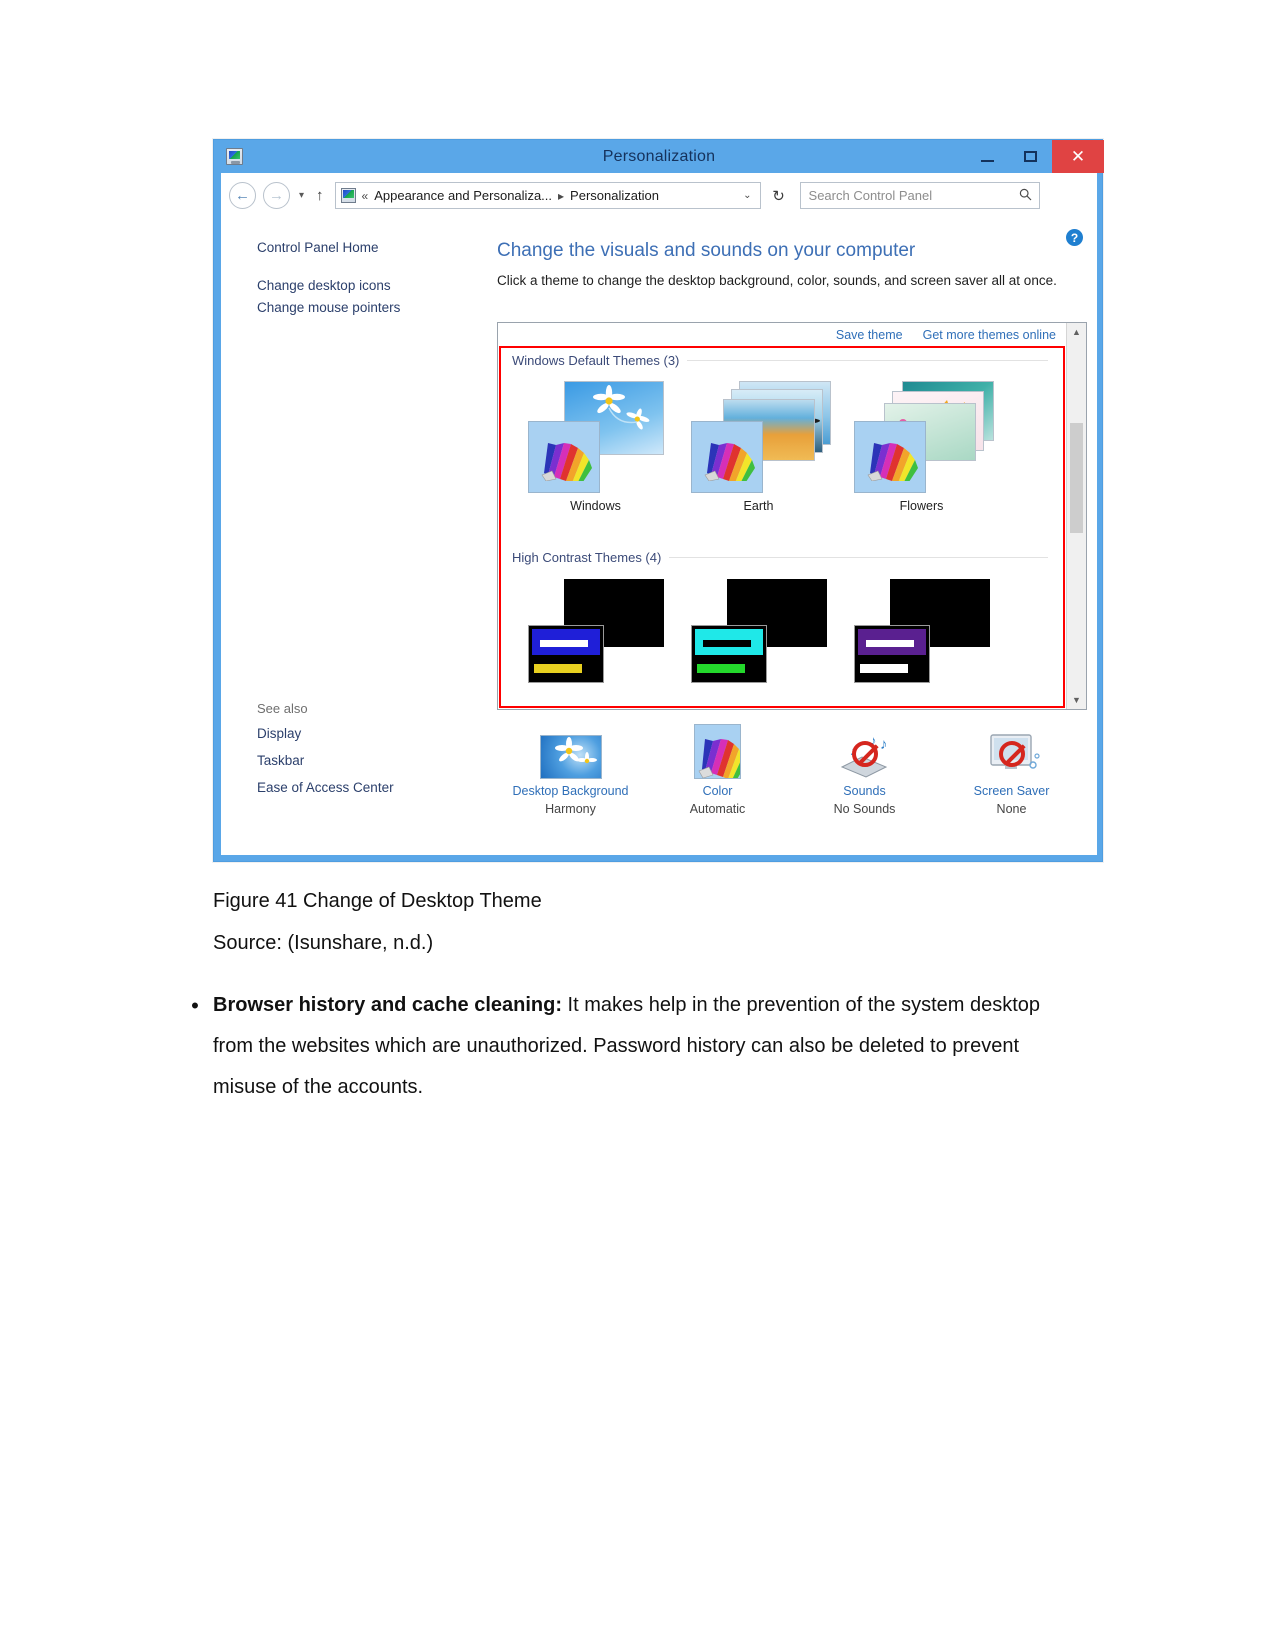 The image size is (1275, 1651). I want to click on sounds-disabled-icon: ♪ ♪ ♪, so click(864, 751).